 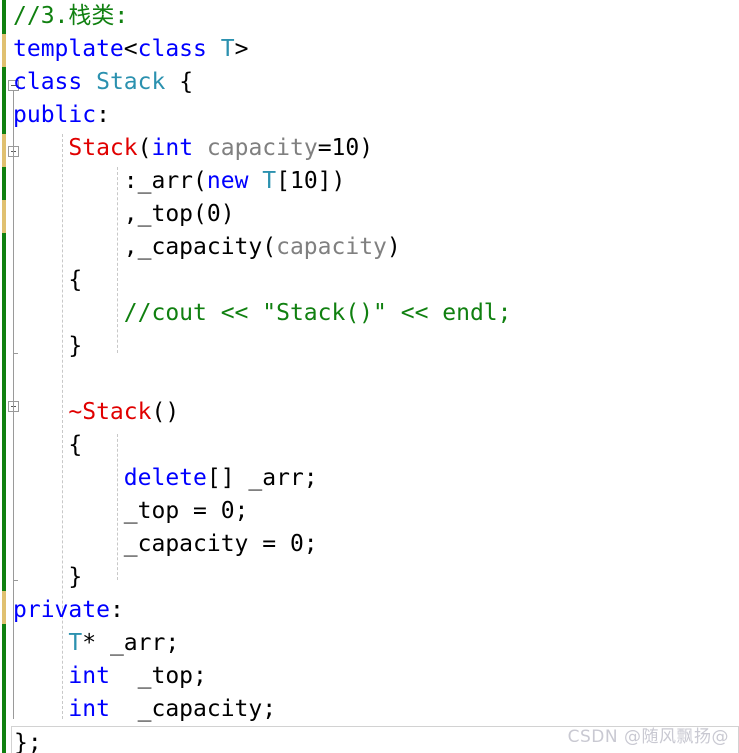 What do you see at coordinates (369, 643) in the screenshot?
I see `line-member-arr: T* _arr;` at bounding box center [369, 643].